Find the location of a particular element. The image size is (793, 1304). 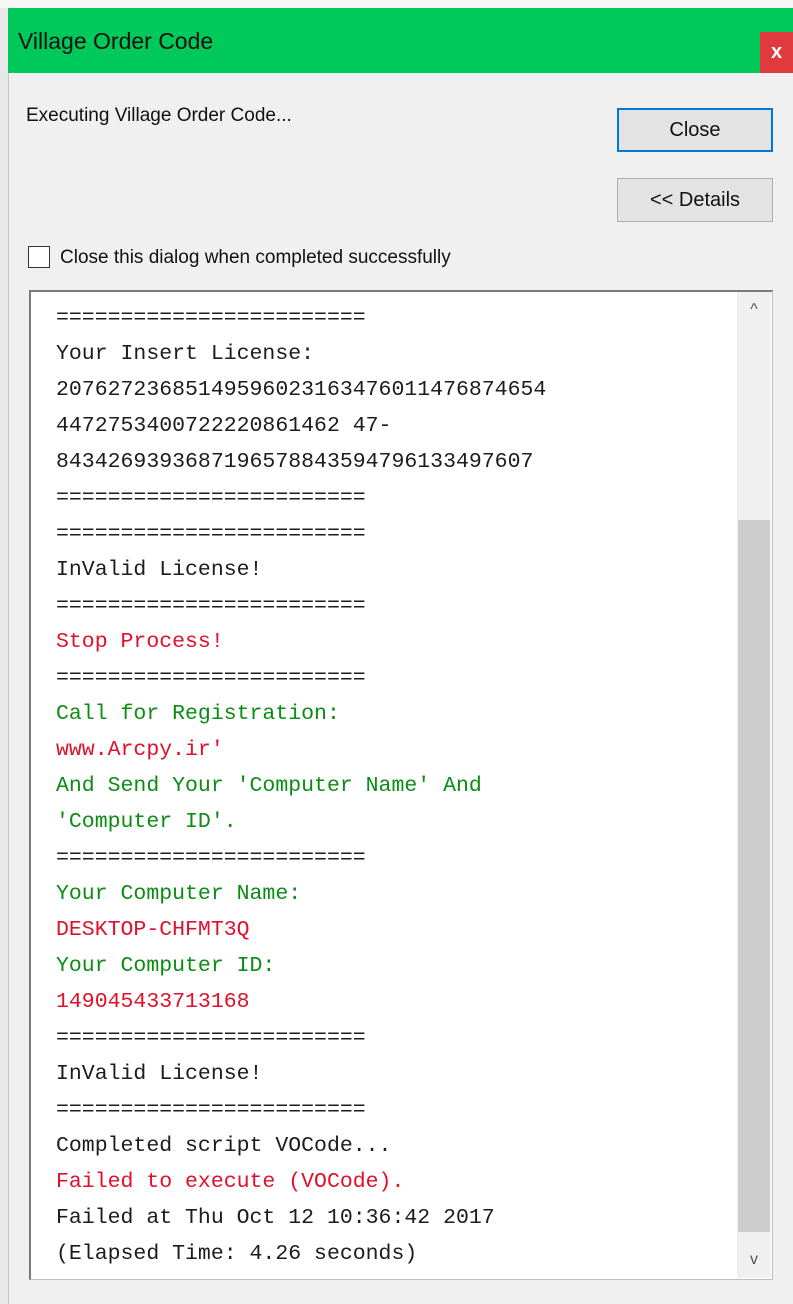

log-line: Failed at Thu Oct 12 10:36:42 2017 is located at coordinates (275, 1218).